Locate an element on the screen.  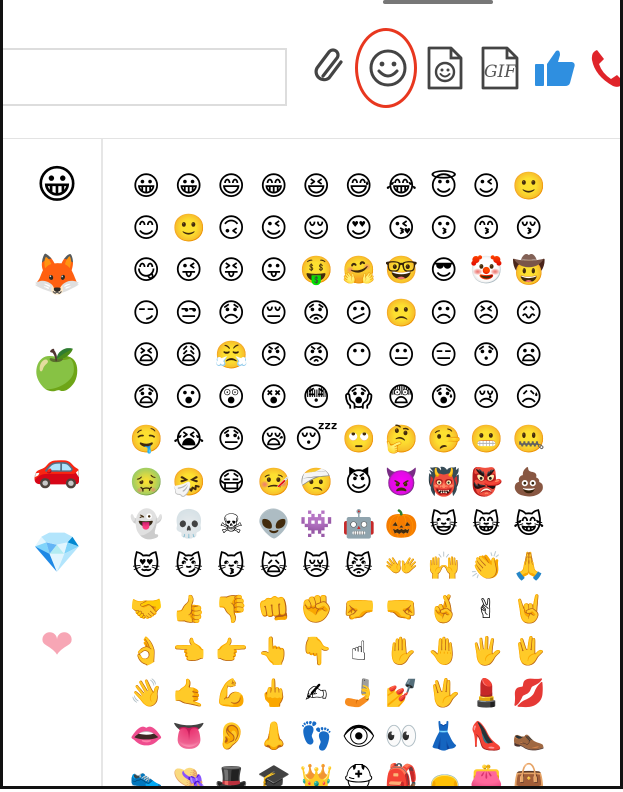
emoji-button: 👆 is located at coordinates (274, 651).